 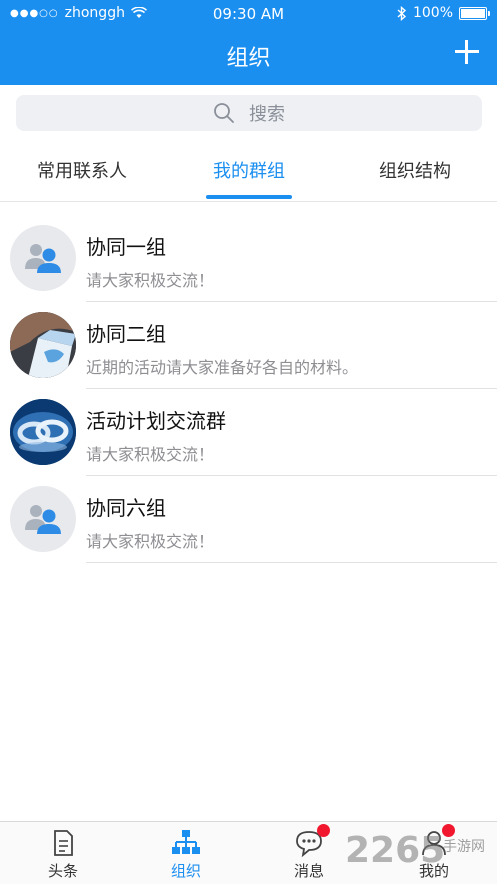 I want to click on tabbar-label: 消息, so click(x=308, y=871).